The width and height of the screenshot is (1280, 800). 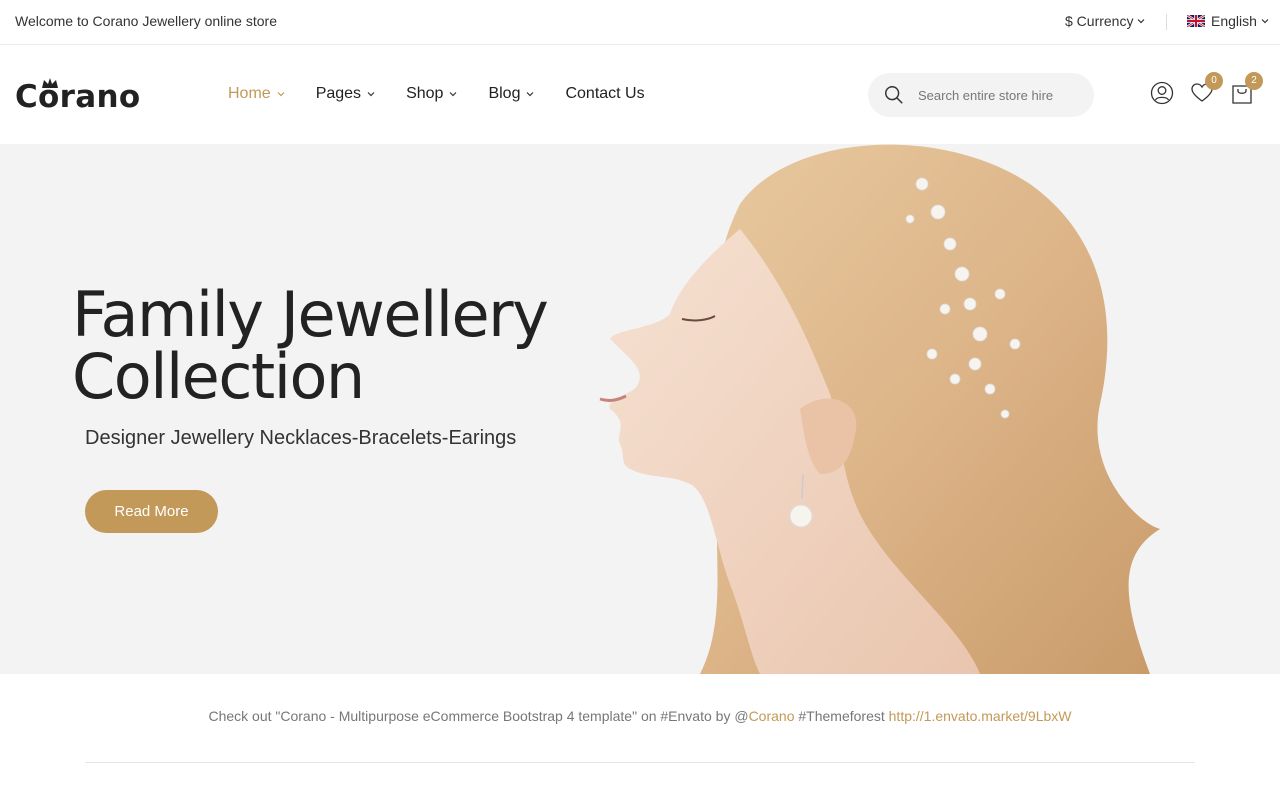 I want to click on welcome-message: Welcome to Corano Jewellery online store, so click(x=146, y=21).